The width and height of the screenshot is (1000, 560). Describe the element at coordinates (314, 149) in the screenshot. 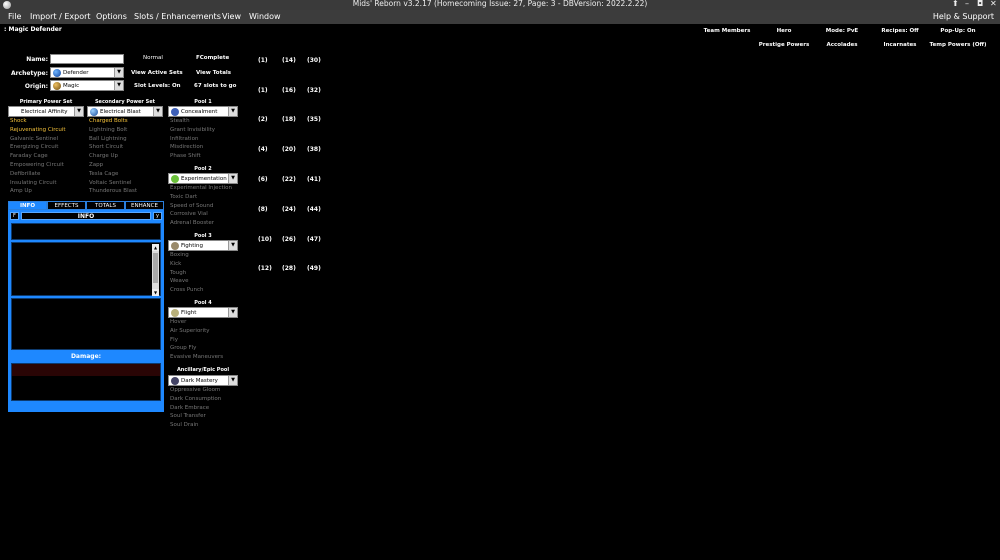

I see `level-slot: (38)` at that location.